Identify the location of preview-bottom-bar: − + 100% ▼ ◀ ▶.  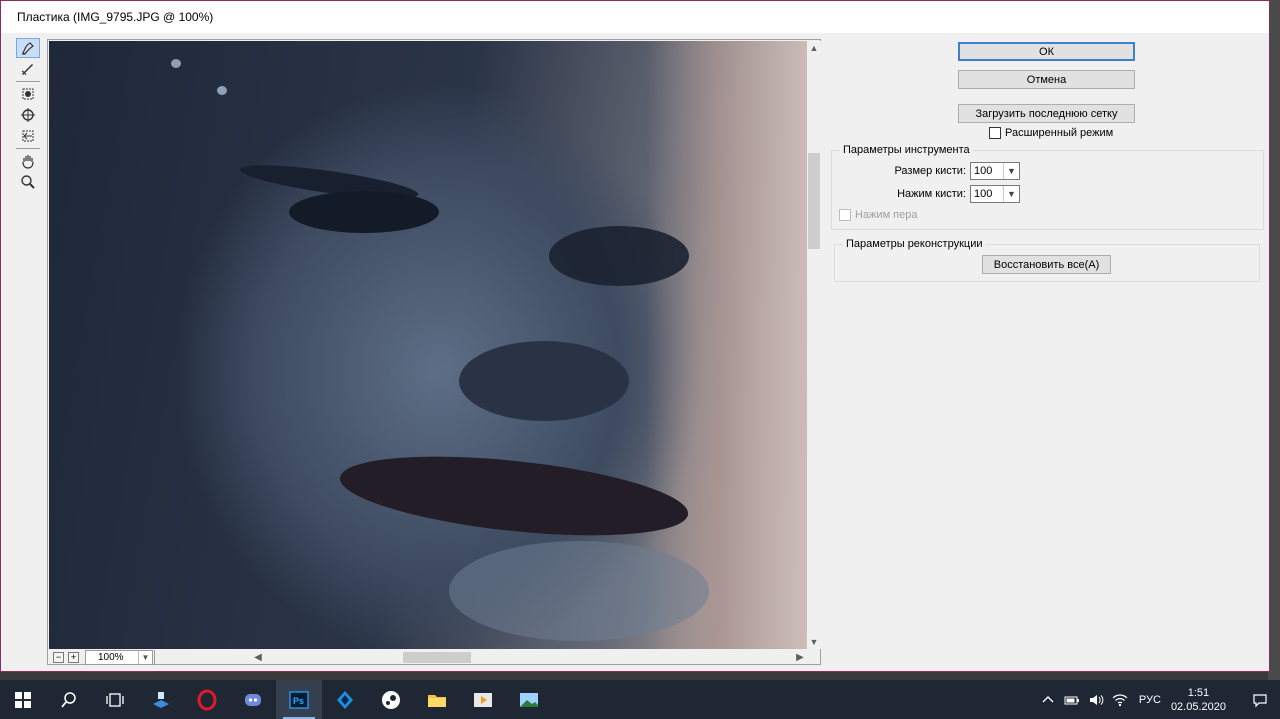
(428, 657).